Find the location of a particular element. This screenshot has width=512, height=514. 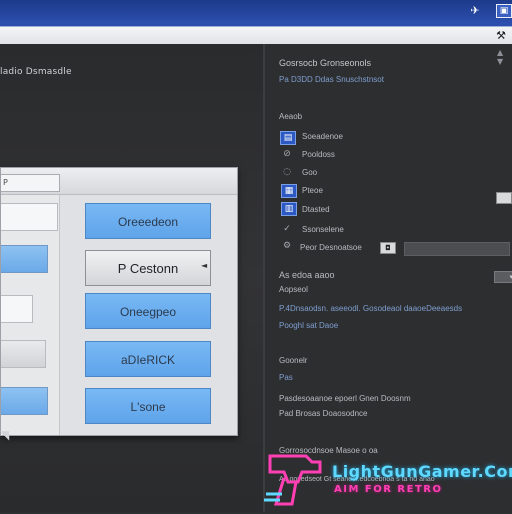

settings-icon: ◌ is located at coordinates (287, 172).